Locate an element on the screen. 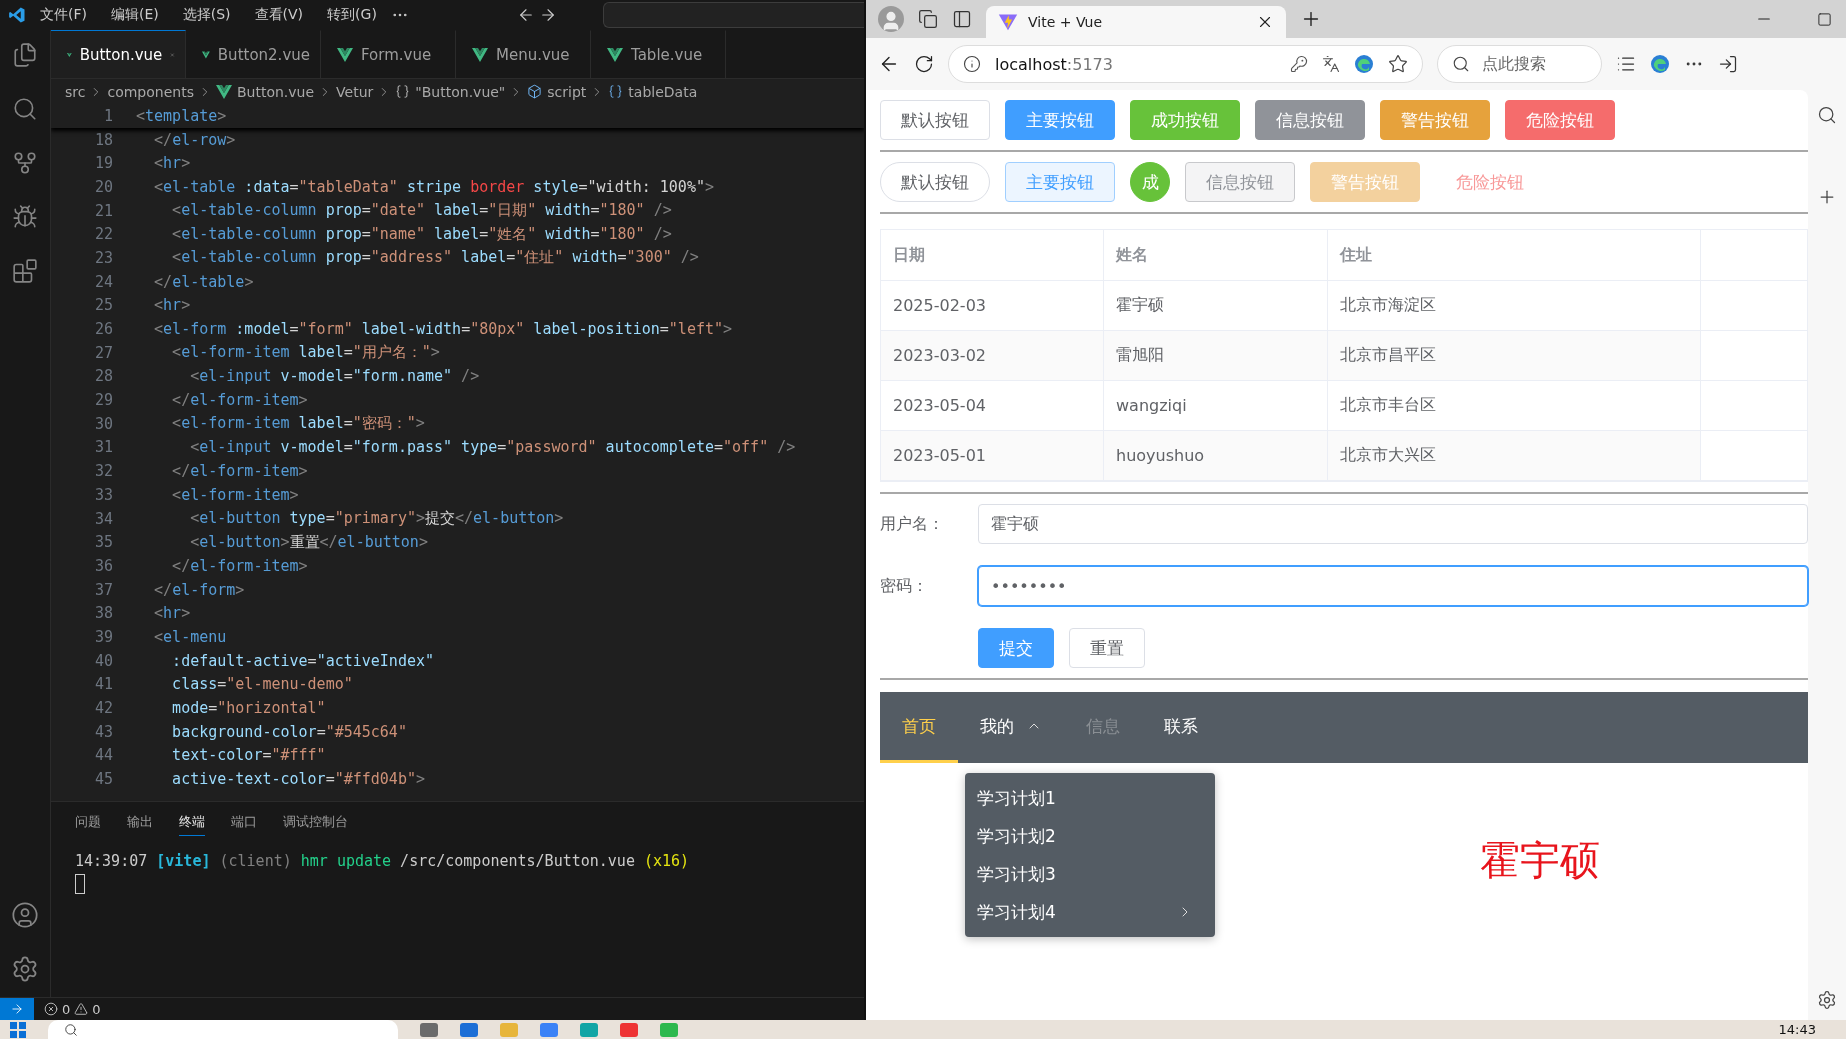 The height and width of the screenshot is (1039, 1846). breadcrumb-item: "Button.vue" is located at coordinates (450, 91).